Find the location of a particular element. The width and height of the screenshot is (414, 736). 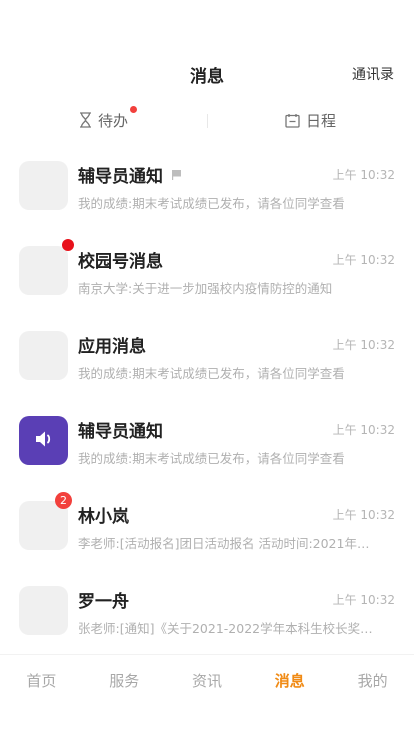

speaker-icon is located at coordinates (44, 441).